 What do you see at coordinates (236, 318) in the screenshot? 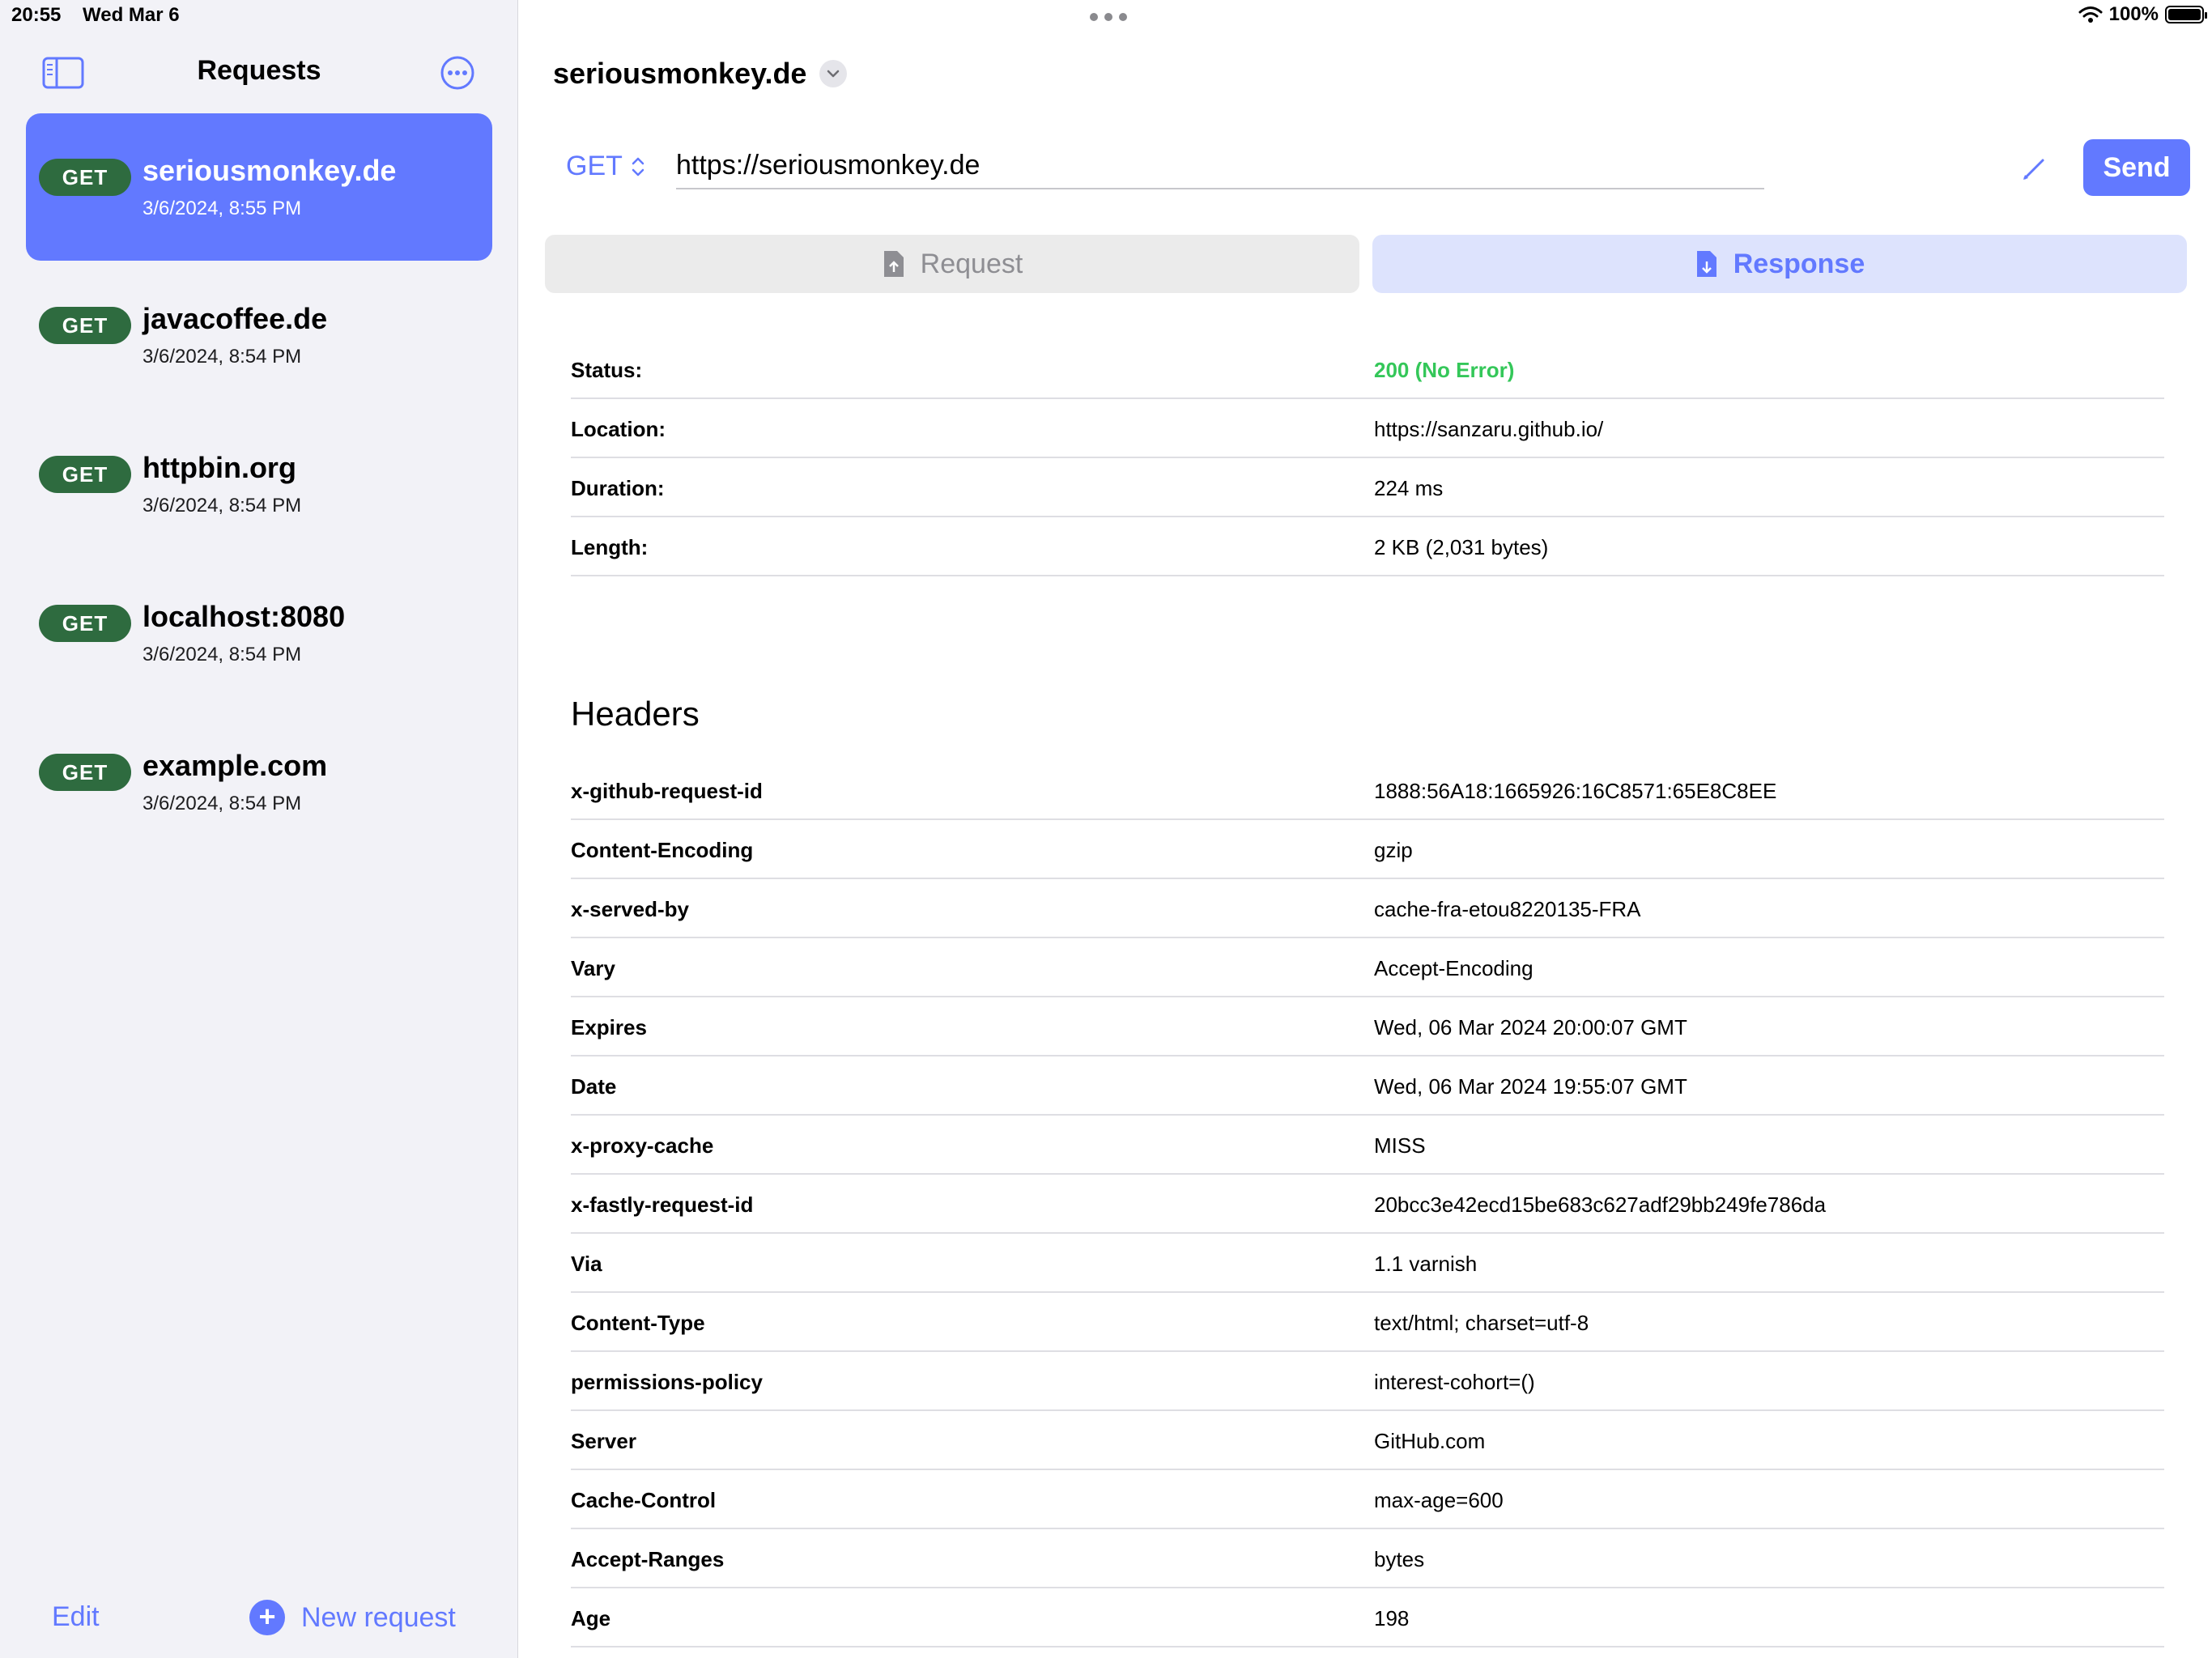
I see `request-host: javacoffee.de` at bounding box center [236, 318].